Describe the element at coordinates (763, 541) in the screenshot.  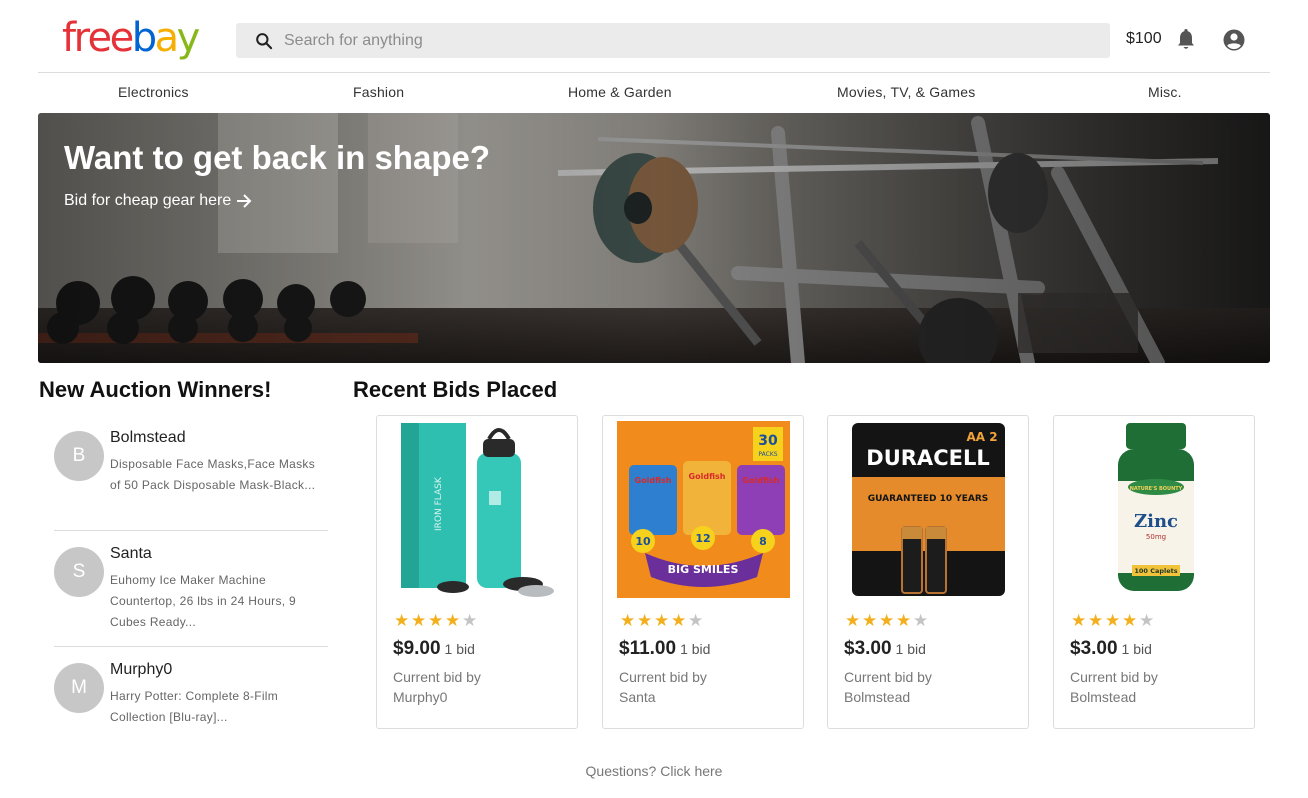
I see `pack-count-badge: 8` at that location.